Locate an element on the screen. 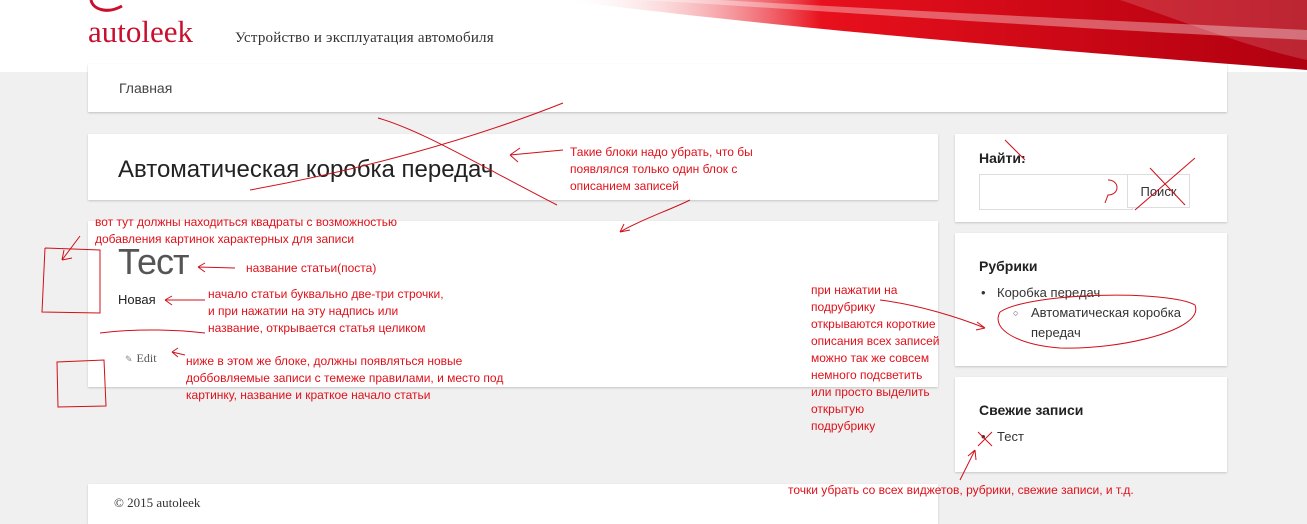 This screenshot has height=524, width=1307. pencil-icon: ✎ is located at coordinates (129, 359).